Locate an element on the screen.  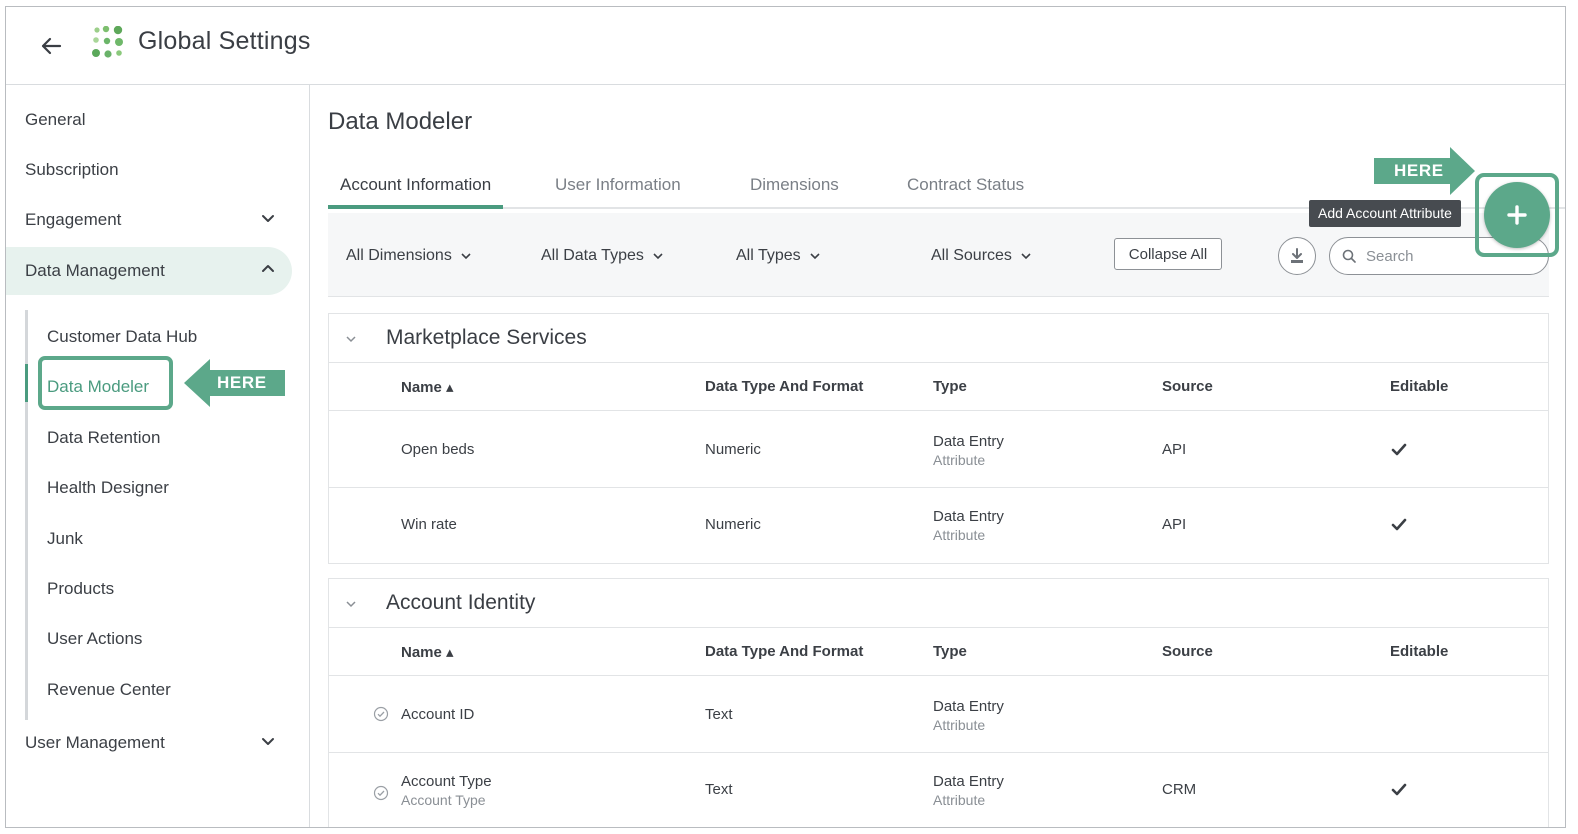
sidebar-item-label: User Management is located at coordinates (95, 742).